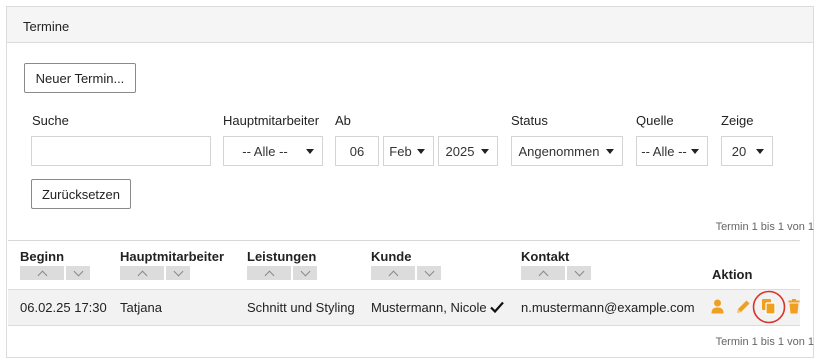 This screenshot has width=820, height=364. What do you see at coordinates (429, 307) in the screenshot?
I see `cell-customer: Mustermann, Nicole` at bounding box center [429, 307].